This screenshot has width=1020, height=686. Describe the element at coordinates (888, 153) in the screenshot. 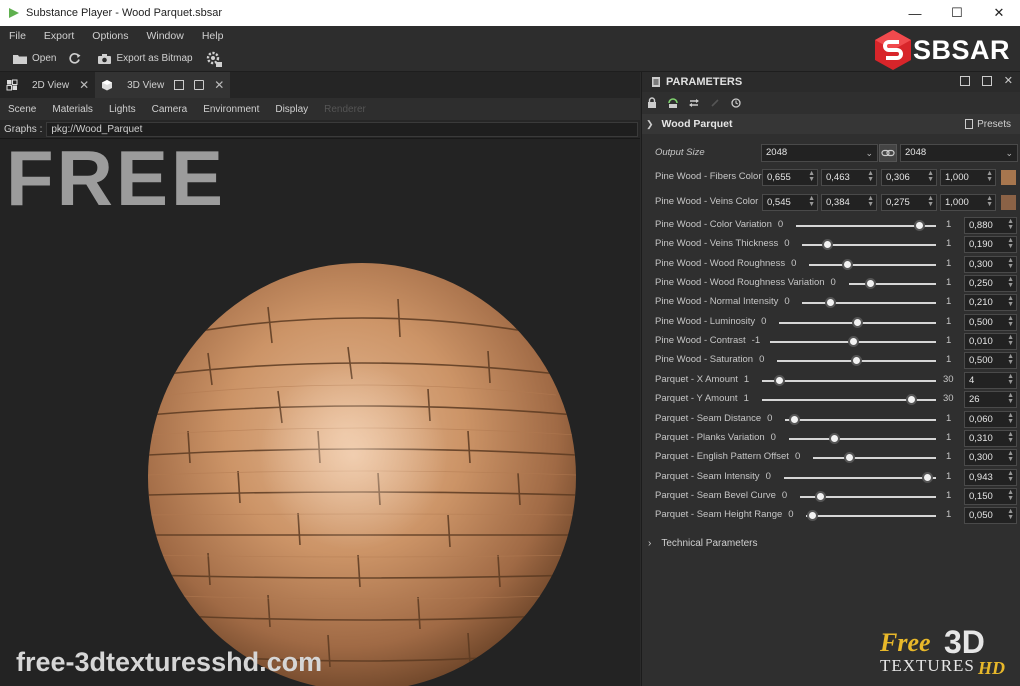

I see `link-size-button` at that location.